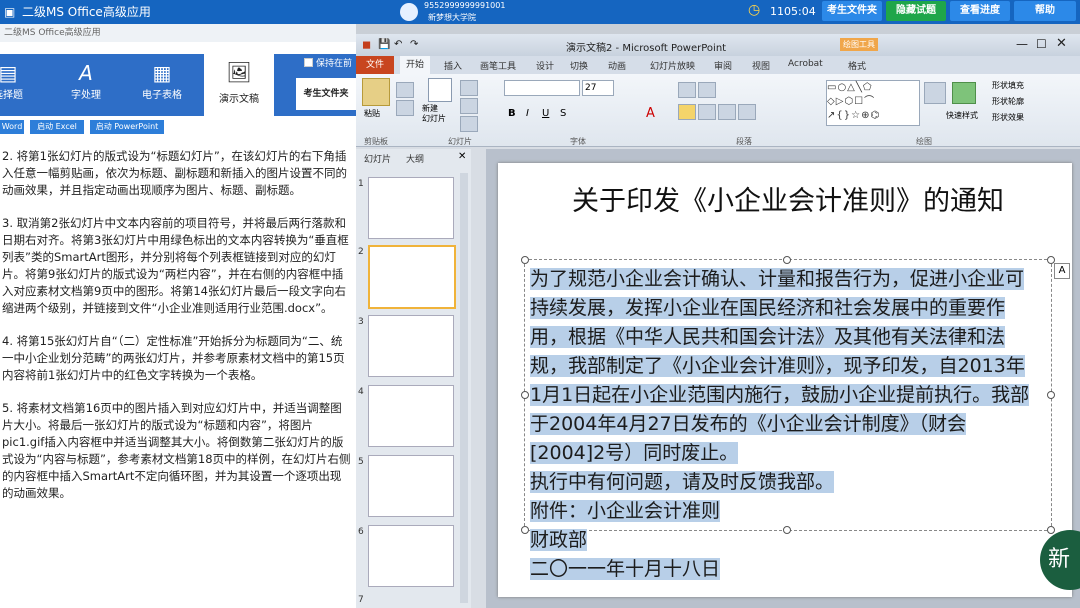 This screenshot has height=608, width=1080. I want to click on underline-icon: U, so click(545, 113).